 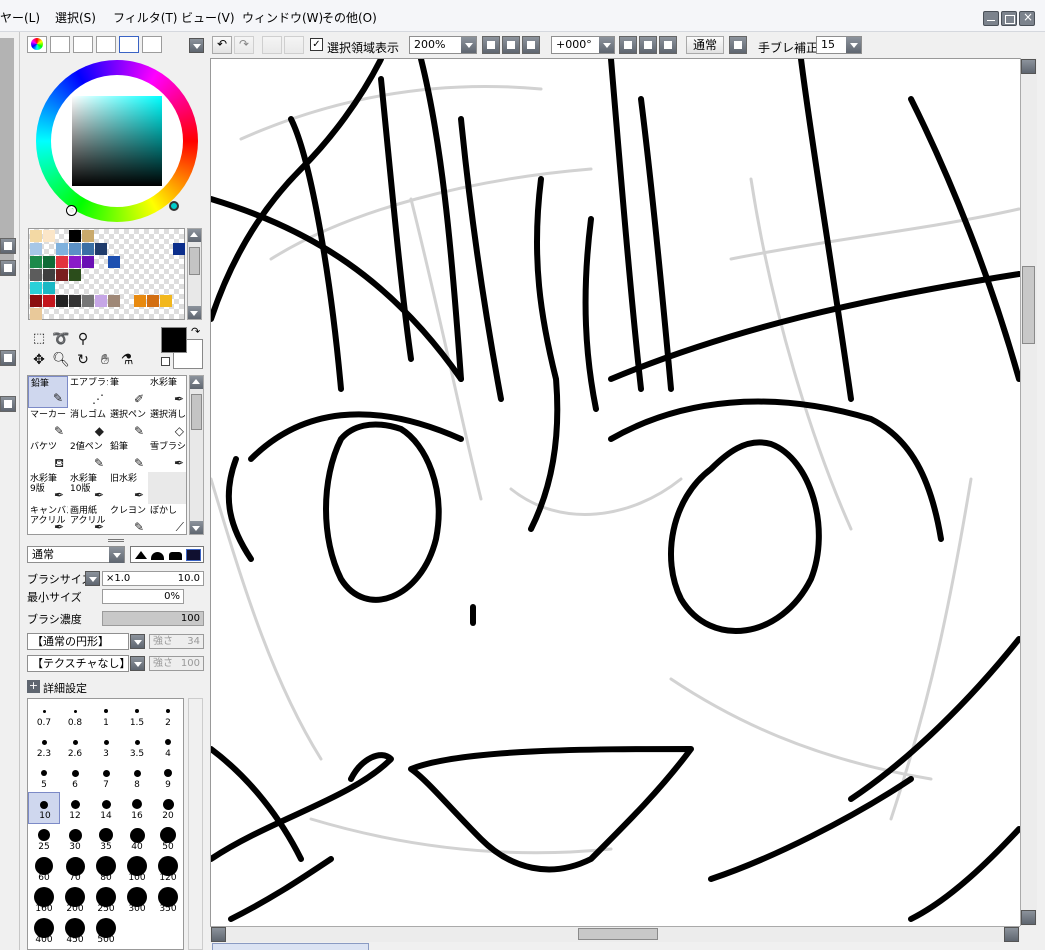 What do you see at coordinates (167, 839) in the screenshot?
I see `brush-size-preset: 50` at bounding box center [167, 839].